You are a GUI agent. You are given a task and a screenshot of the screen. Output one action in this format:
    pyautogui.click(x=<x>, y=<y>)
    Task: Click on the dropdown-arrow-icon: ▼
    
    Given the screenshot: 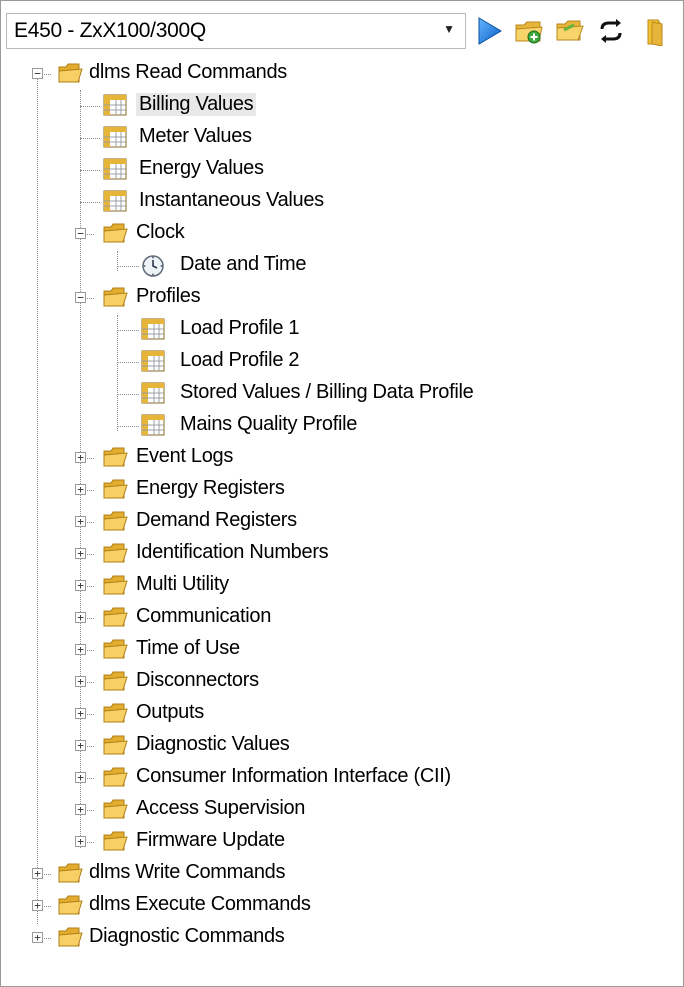 What is the action you would take?
    pyautogui.click(x=449, y=29)
    